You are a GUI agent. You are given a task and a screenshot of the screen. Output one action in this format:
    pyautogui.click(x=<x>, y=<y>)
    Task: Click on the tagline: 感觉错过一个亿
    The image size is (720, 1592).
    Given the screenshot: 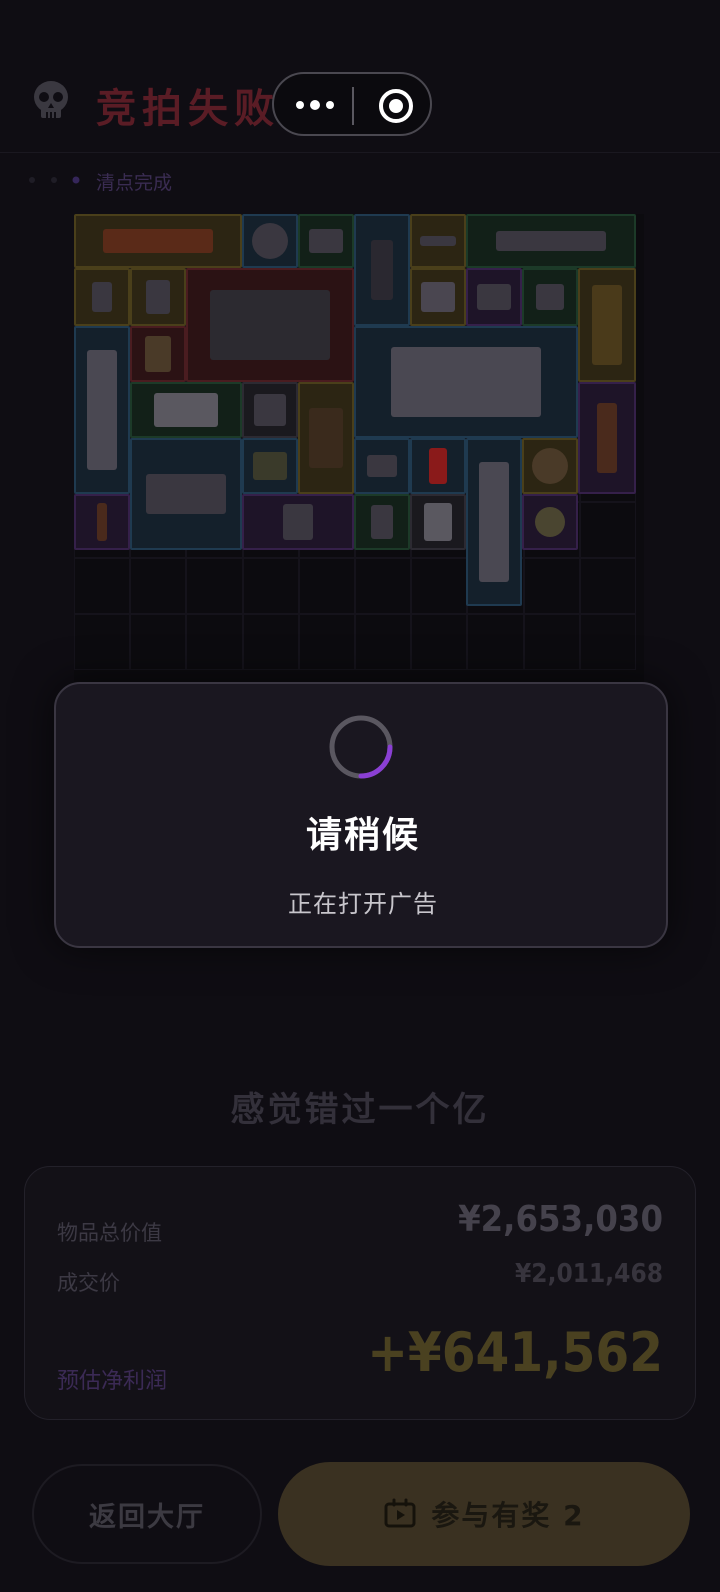 What is the action you would take?
    pyautogui.click(x=360, y=1110)
    